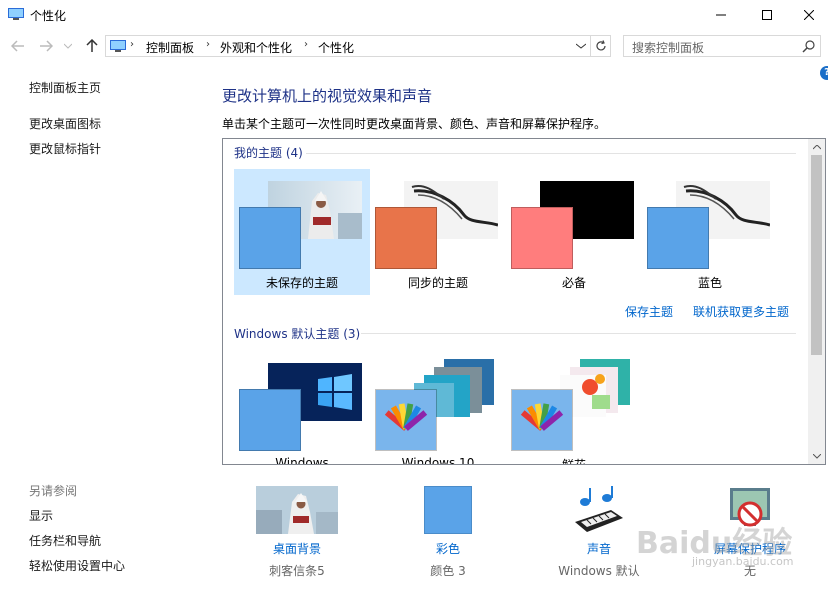 The width and height of the screenshot is (828, 592). I want to click on windows-themes-header: Windows 默认主题 (3), so click(297, 334).